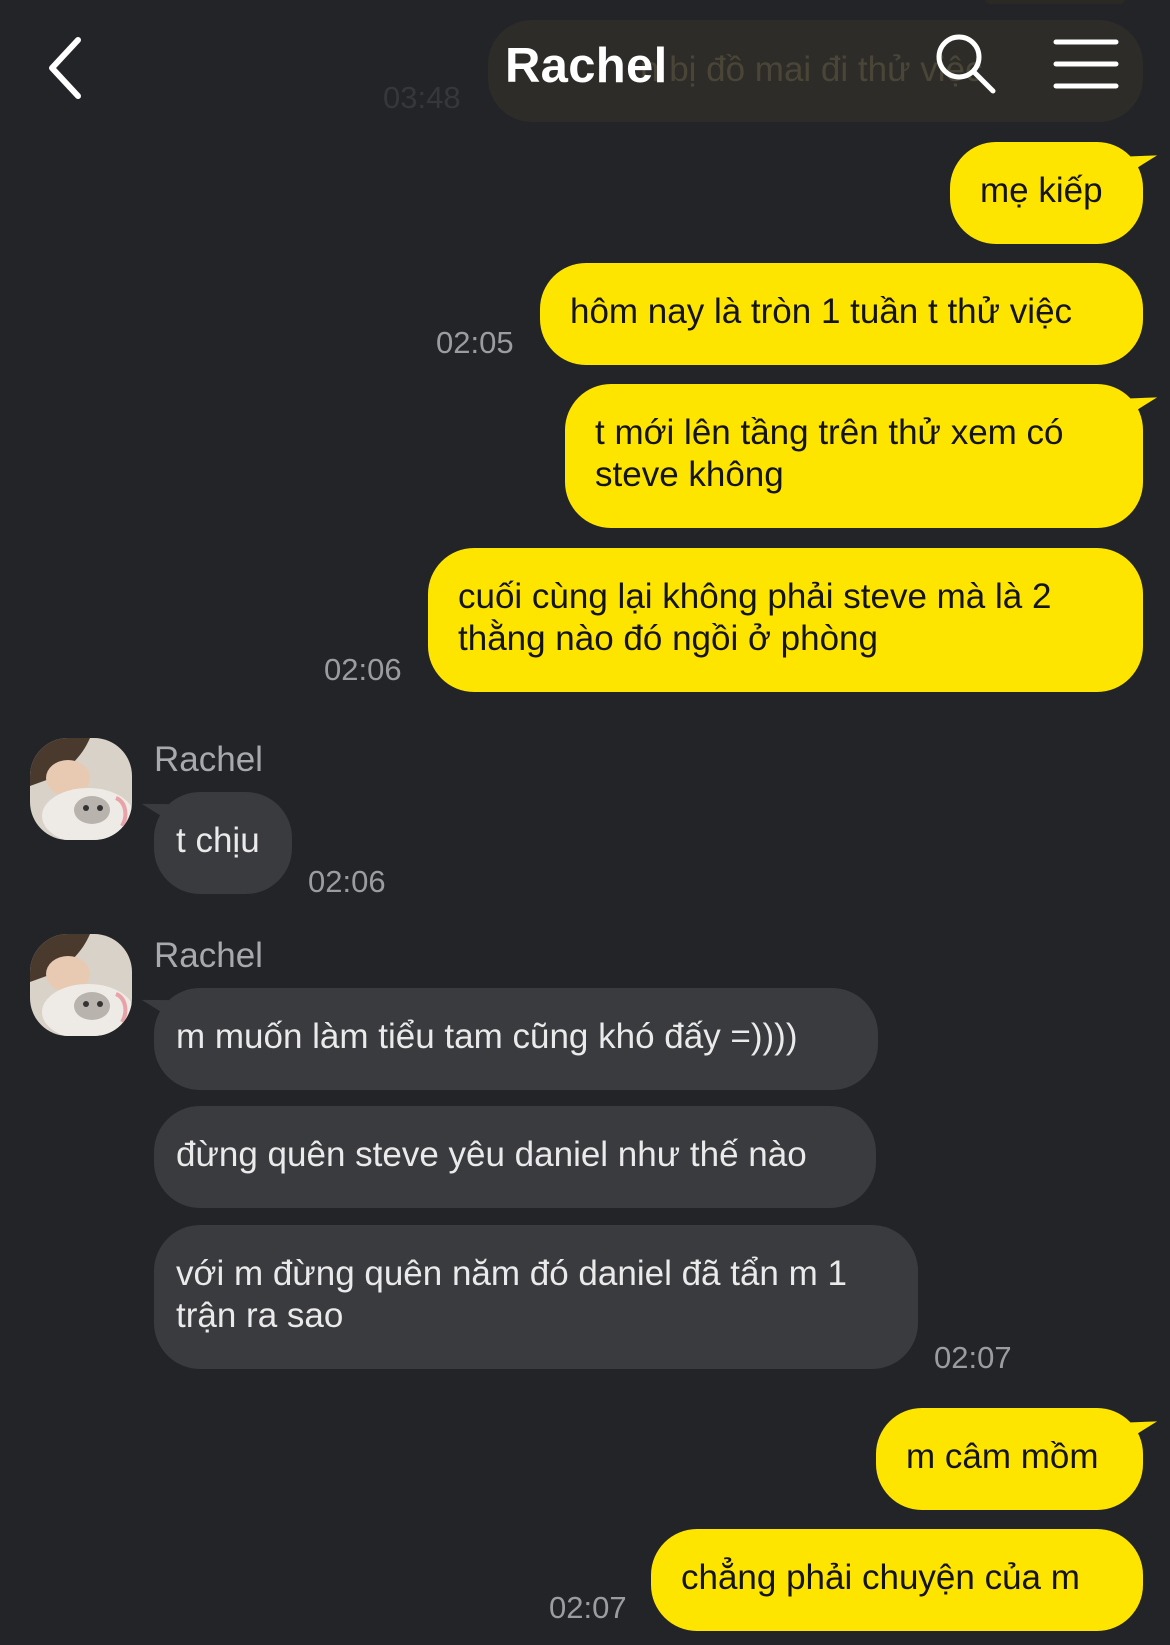 The width and height of the screenshot is (1170, 1645). What do you see at coordinates (755, 596) in the screenshot?
I see `message-text-line: cuối cùng lại không phải steve mà là 2` at bounding box center [755, 596].